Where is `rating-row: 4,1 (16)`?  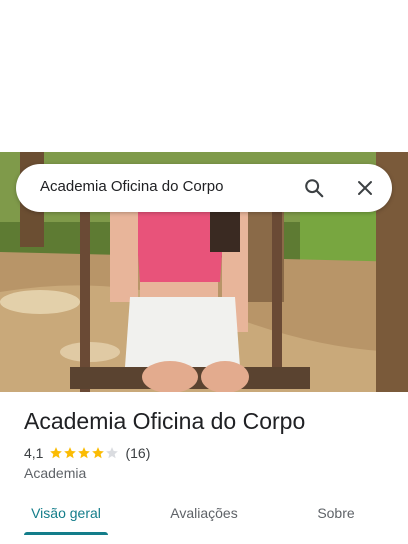 rating-row: 4,1 (16) is located at coordinates (87, 453).